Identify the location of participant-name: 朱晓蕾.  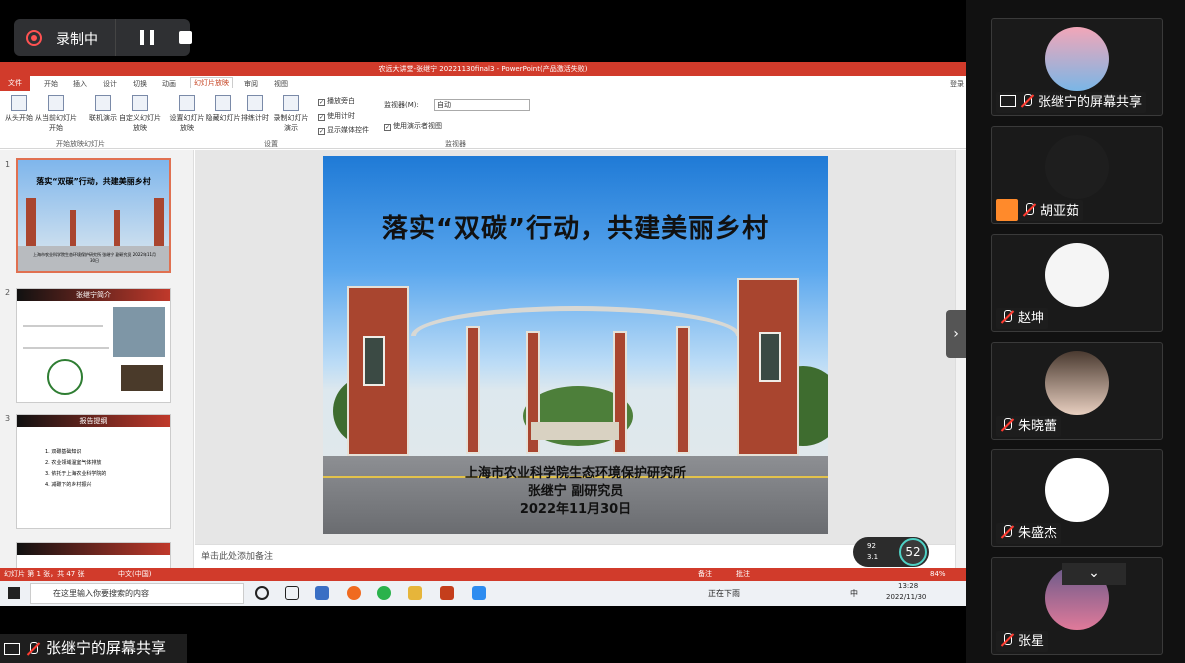
(1038, 426).